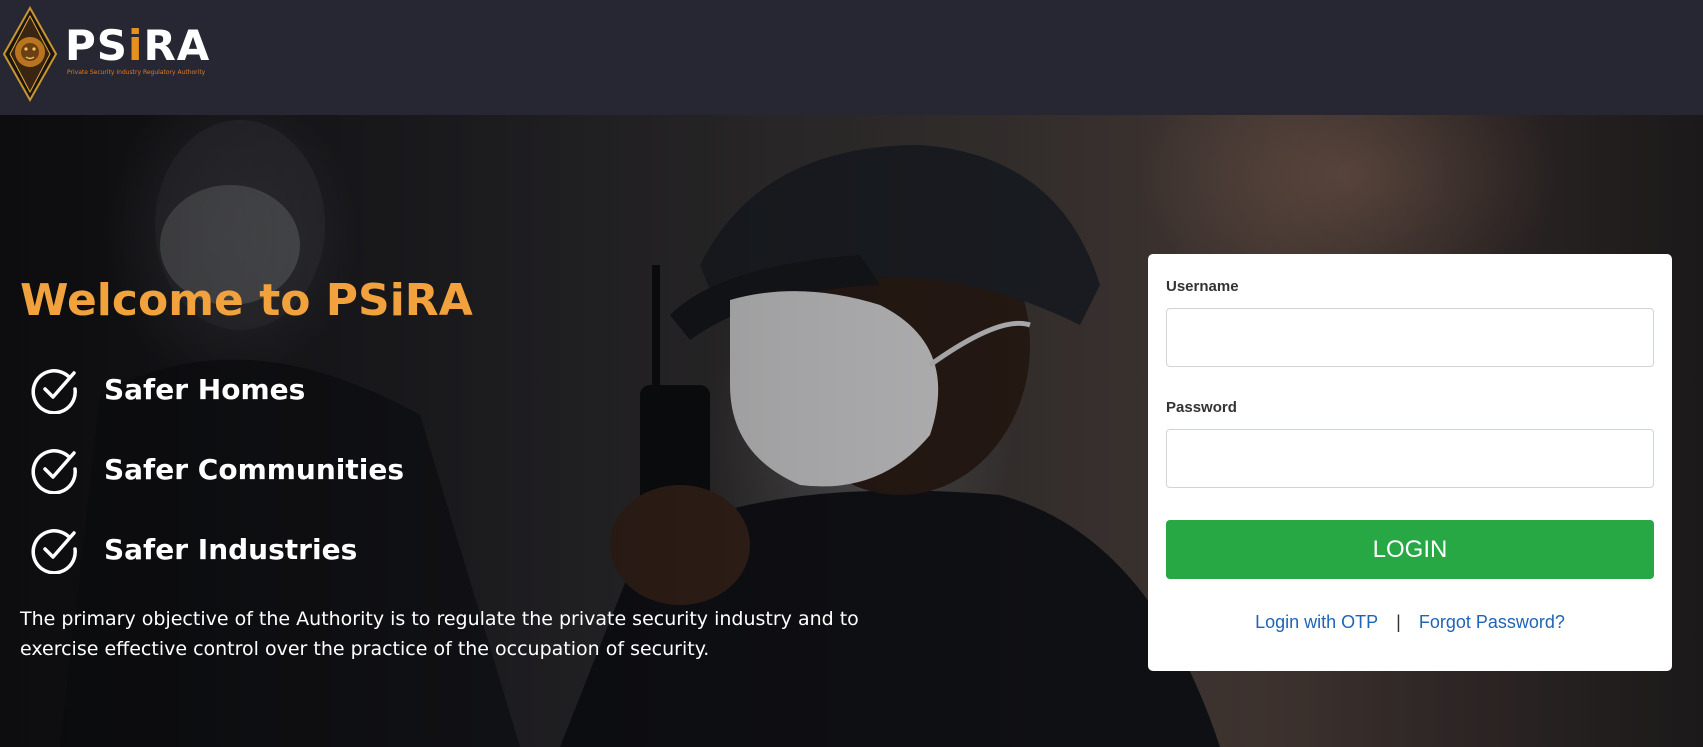 The height and width of the screenshot is (747, 1703). What do you see at coordinates (1316, 622) in the screenshot?
I see `login-with-otp-link: Login with OTP` at bounding box center [1316, 622].